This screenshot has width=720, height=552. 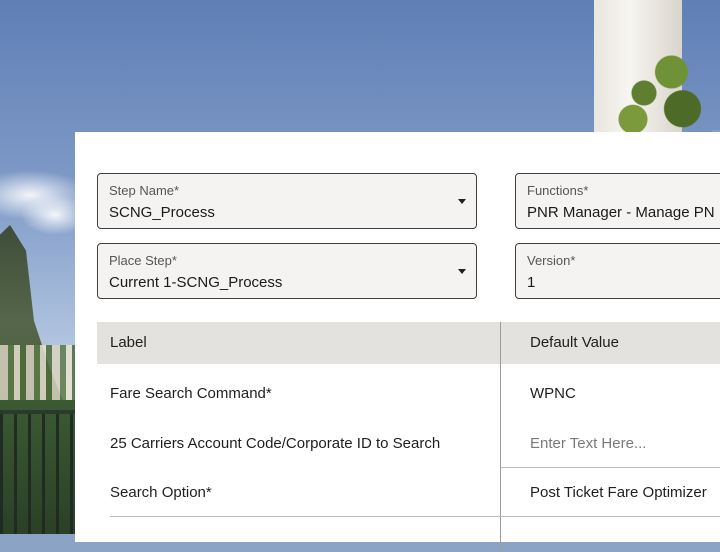 I want to click on row-value-select: Post Ticket Fare Optimizer, so click(x=618, y=492).